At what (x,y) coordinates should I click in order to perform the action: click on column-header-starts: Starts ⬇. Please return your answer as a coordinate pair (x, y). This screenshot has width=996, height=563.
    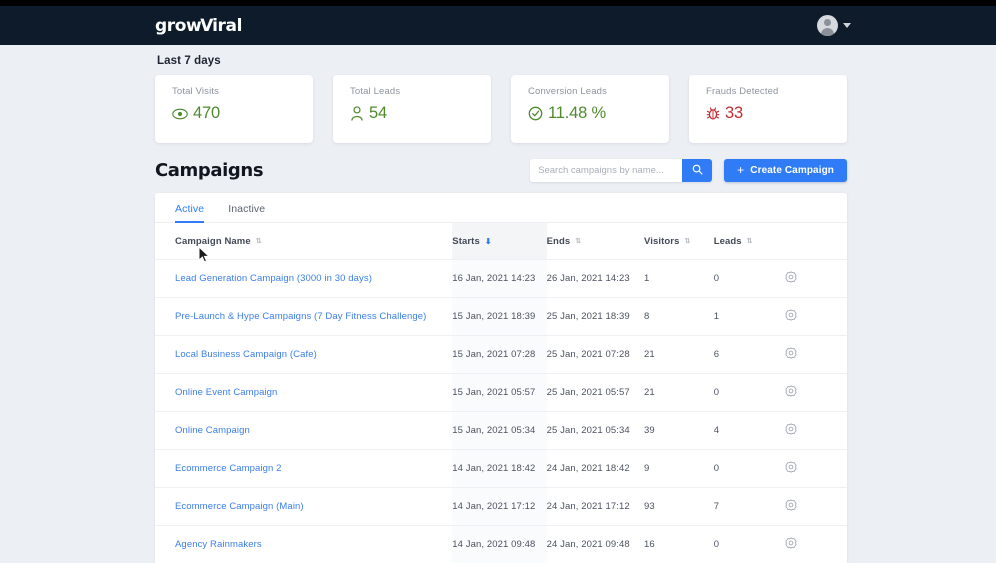
    Looking at the image, I should click on (499, 241).